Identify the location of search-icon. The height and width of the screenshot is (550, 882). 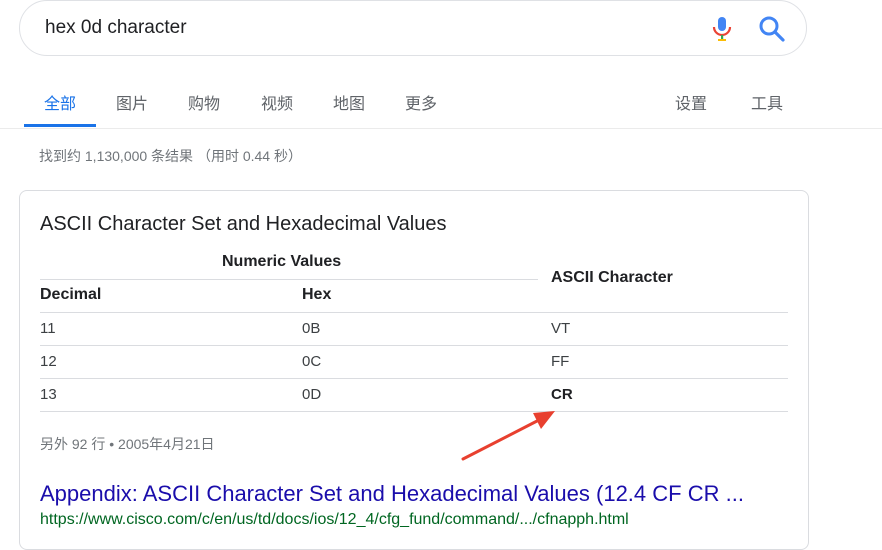
(772, 29).